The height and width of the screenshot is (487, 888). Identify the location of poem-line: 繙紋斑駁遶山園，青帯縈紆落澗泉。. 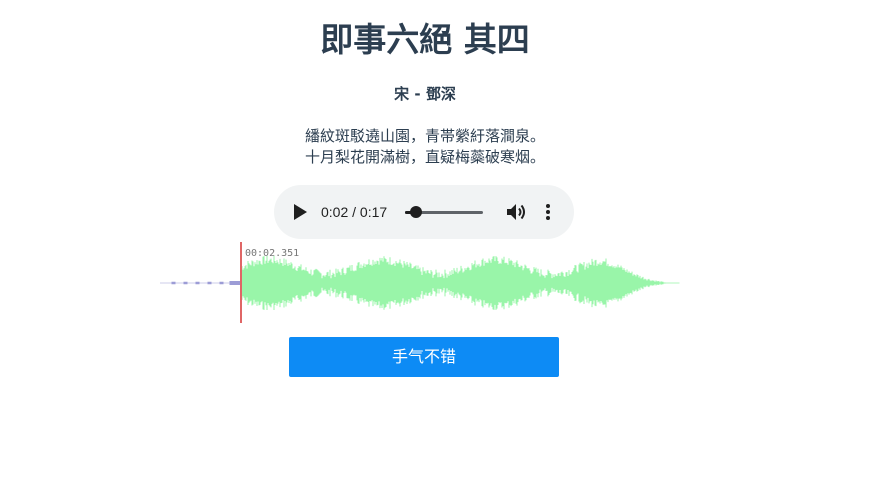
(424, 136).